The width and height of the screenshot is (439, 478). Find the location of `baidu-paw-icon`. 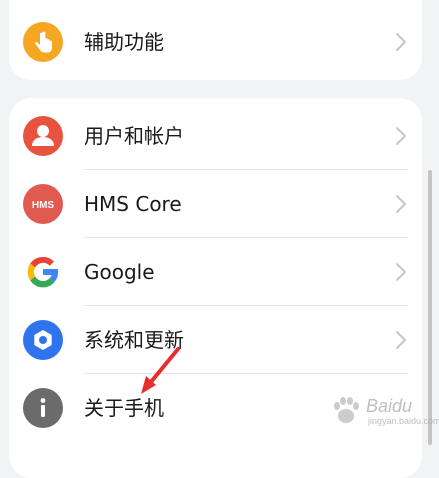

baidu-paw-icon is located at coordinates (346, 410).